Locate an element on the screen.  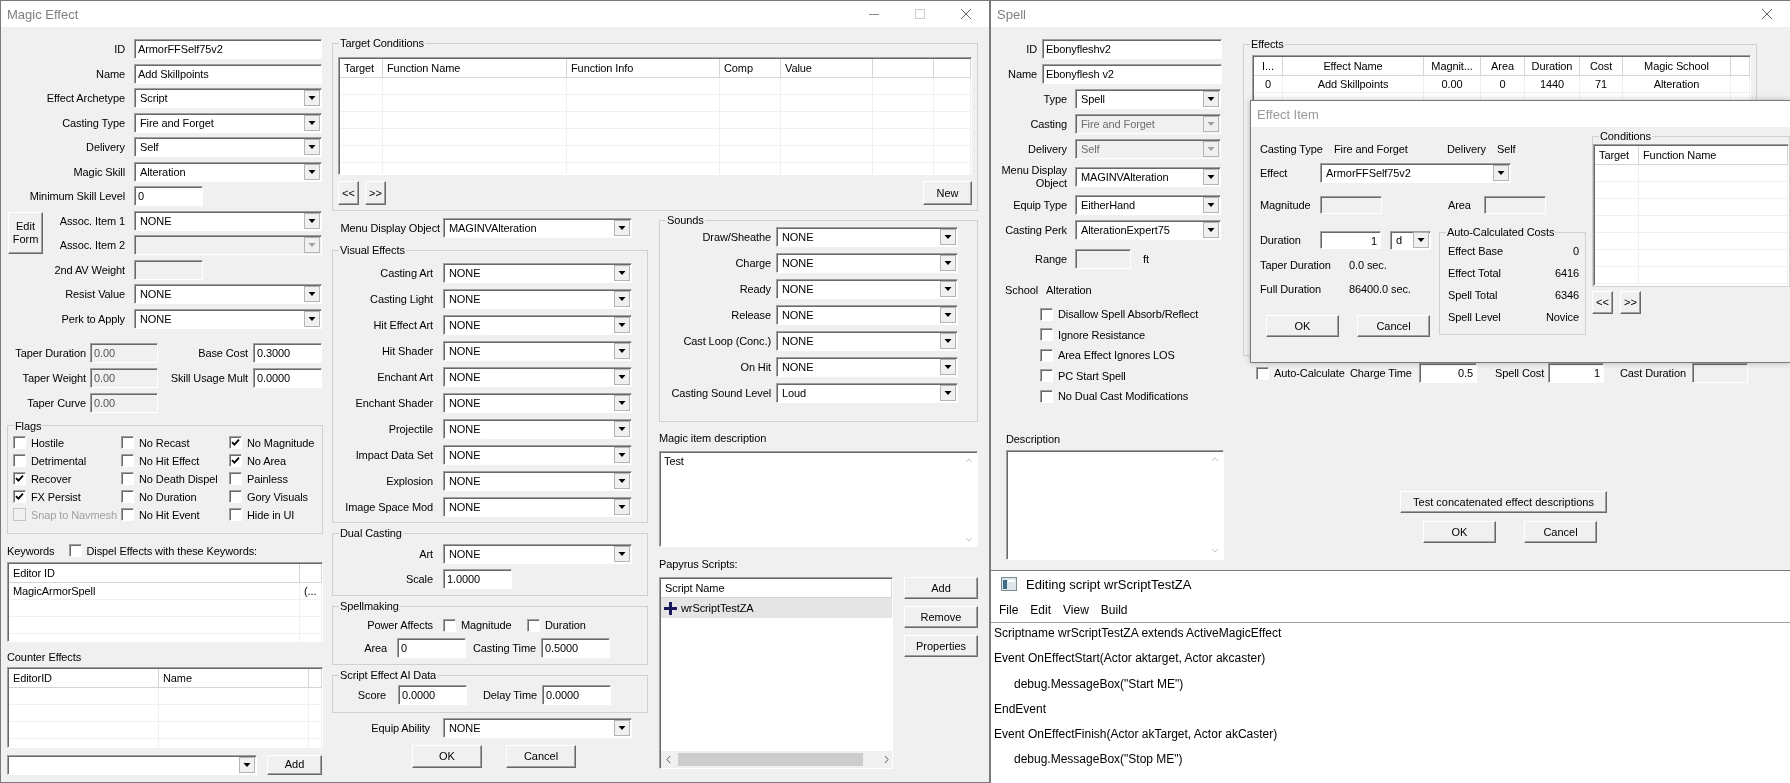
menu-item: File is located at coordinates (1009, 609).